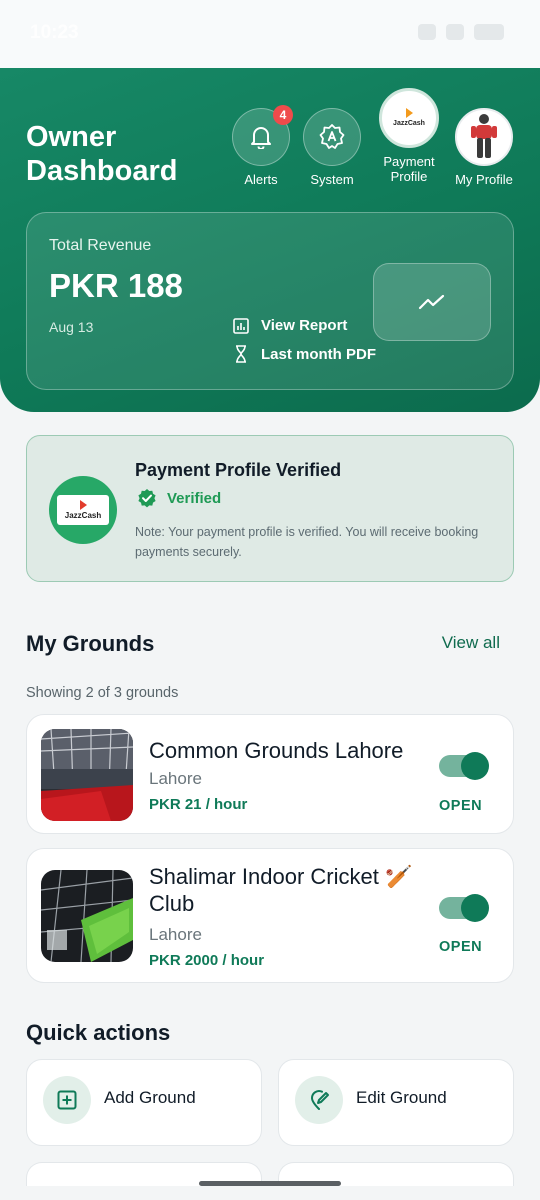 This screenshot has height=1200, width=540. I want to click on jazzcash-logo-box: JazzCash, so click(83, 510).